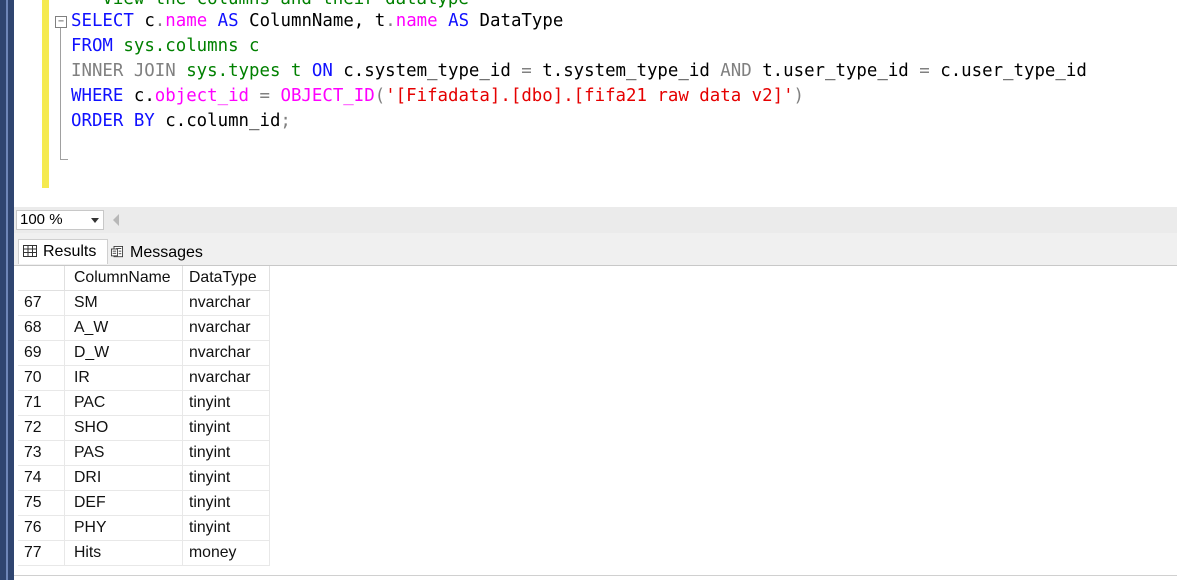  I want to click on join-cond: t.user_type_id, so click(835, 71).